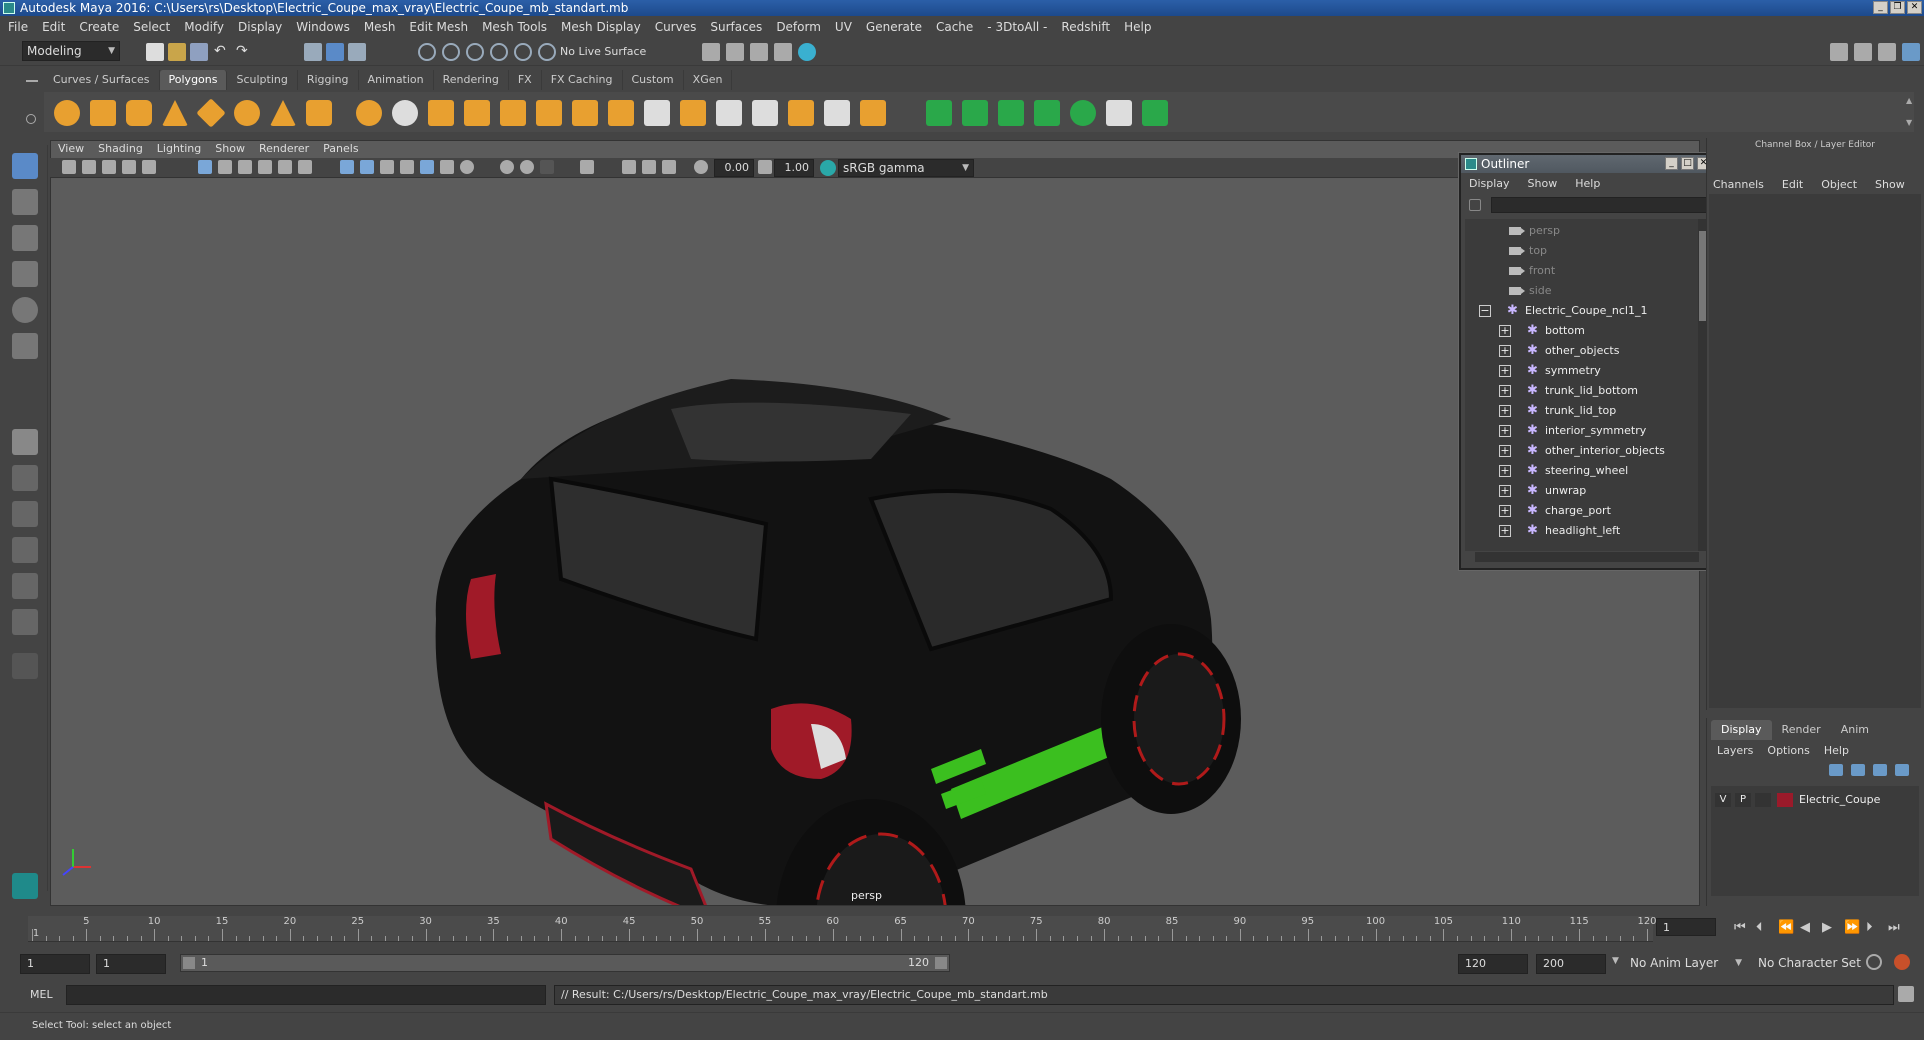 The height and width of the screenshot is (1040, 1924). What do you see at coordinates (843, 27) in the screenshot?
I see `menu-uv: UV` at bounding box center [843, 27].